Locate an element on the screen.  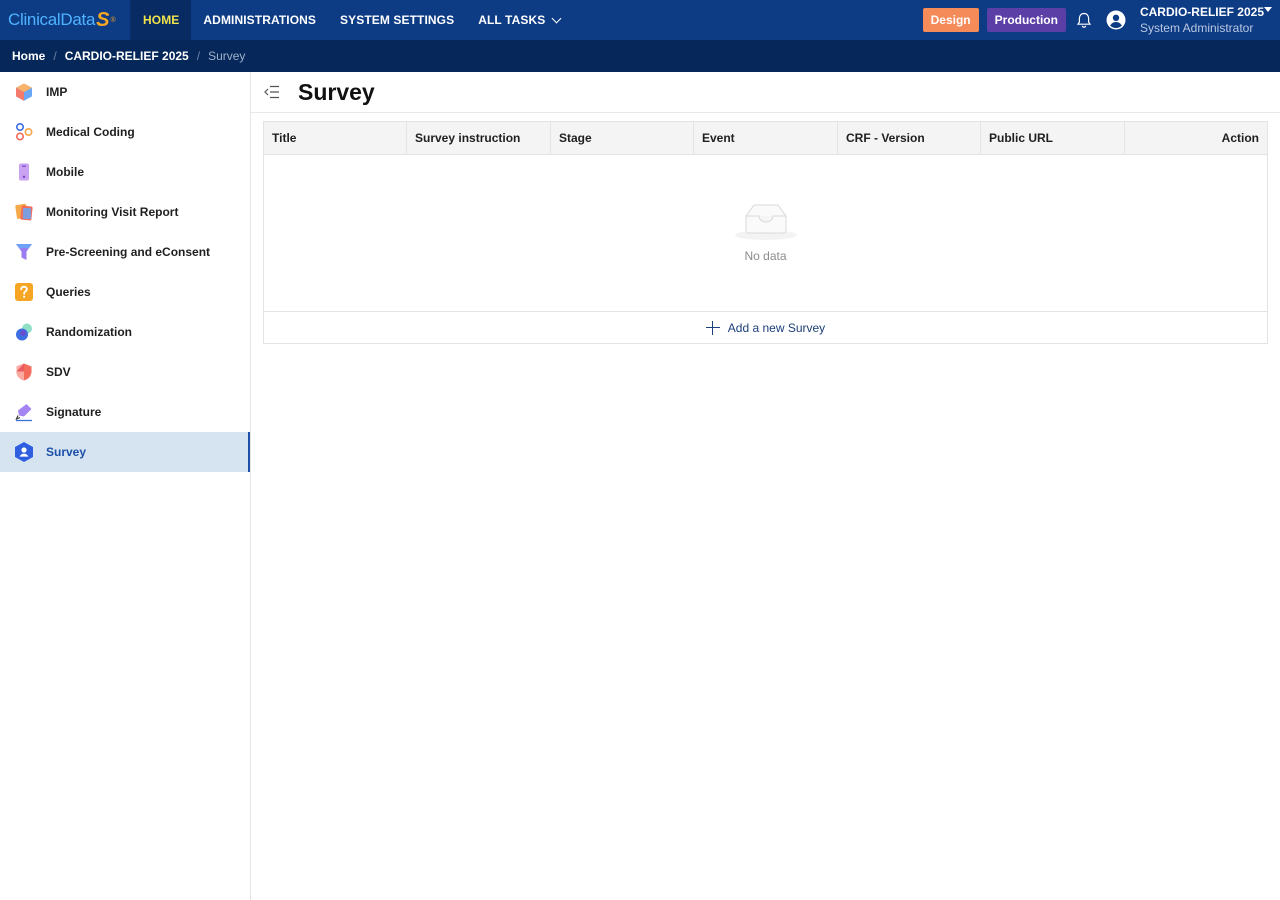
add-survey-button: Add a new Survey is located at coordinates (765, 327).